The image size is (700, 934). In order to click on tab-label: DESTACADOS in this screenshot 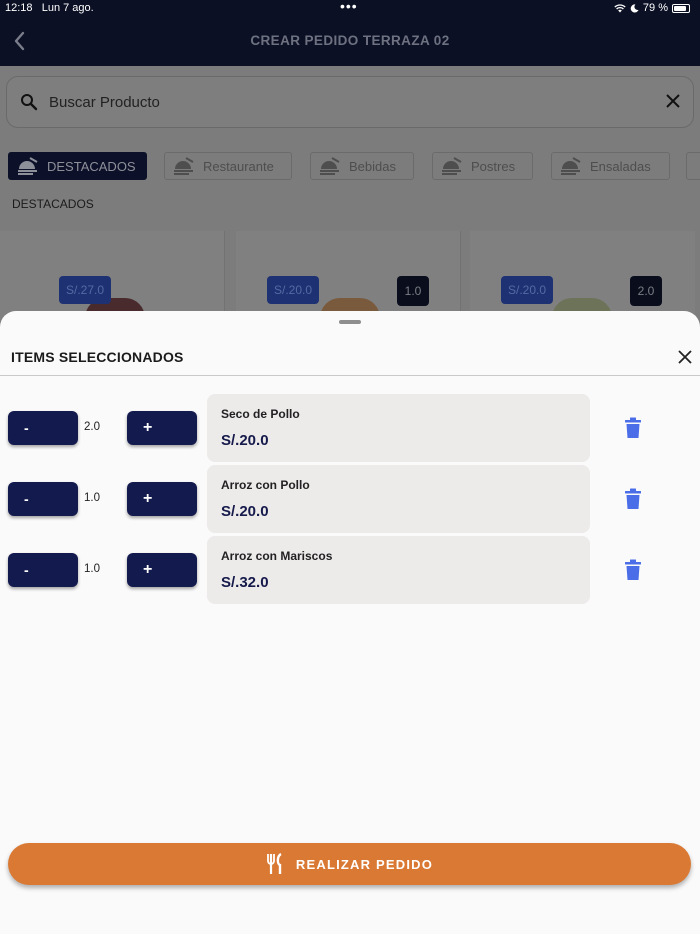, I will do `click(91, 166)`.